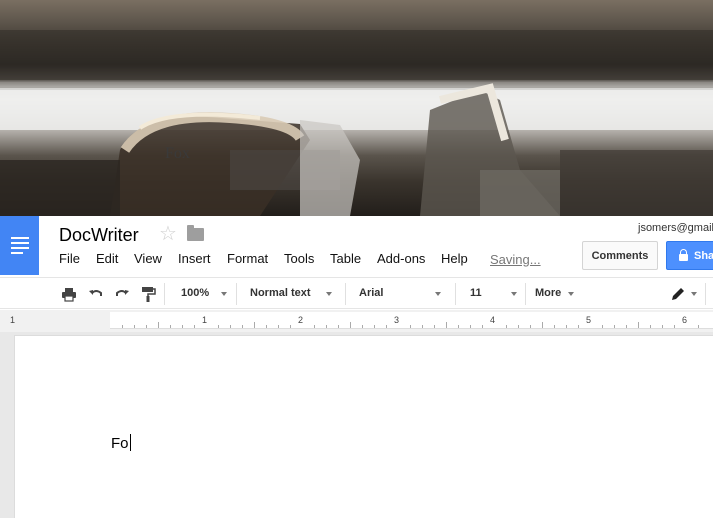 The width and height of the screenshot is (713, 518). Describe the element at coordinates (356, 293) in the screenshot. I see `toolbar: 100% Normal text Arial 11 More` at that location.